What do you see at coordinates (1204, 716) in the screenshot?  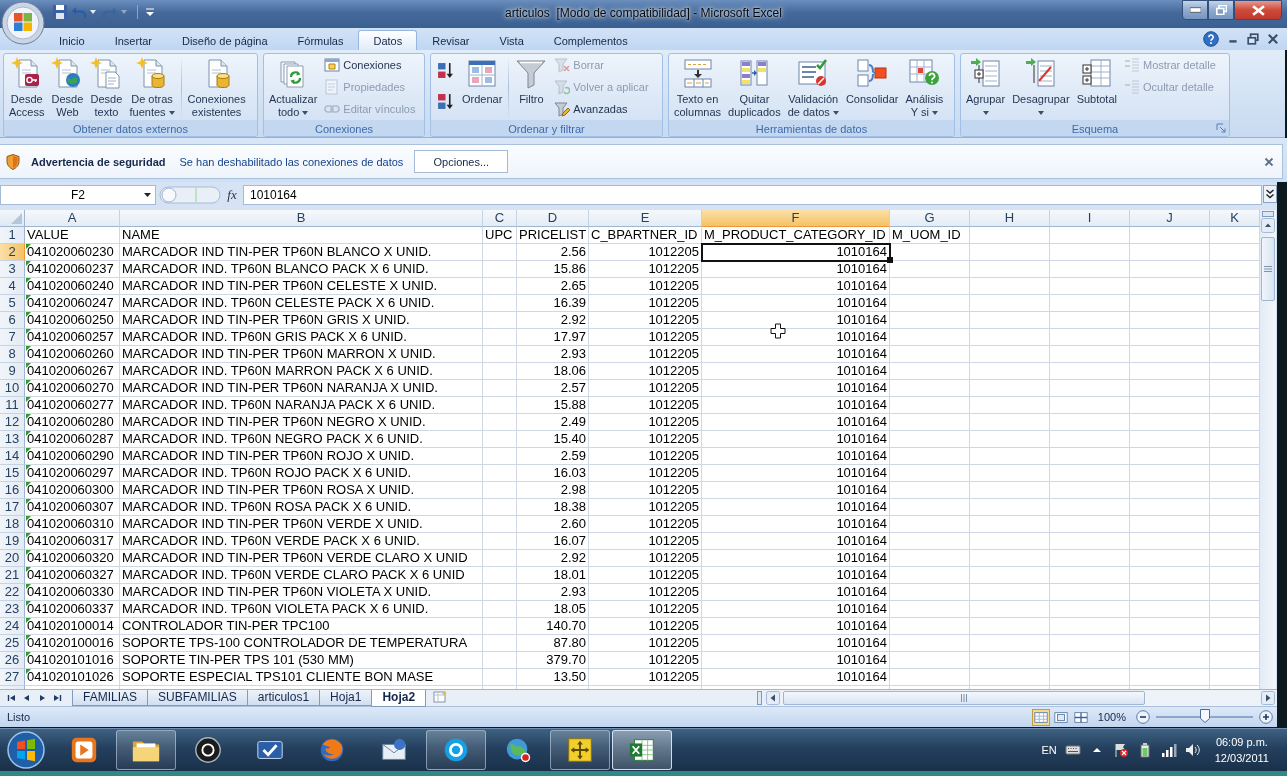 I see `slider-thumb` at bounding box center [1204, 716].